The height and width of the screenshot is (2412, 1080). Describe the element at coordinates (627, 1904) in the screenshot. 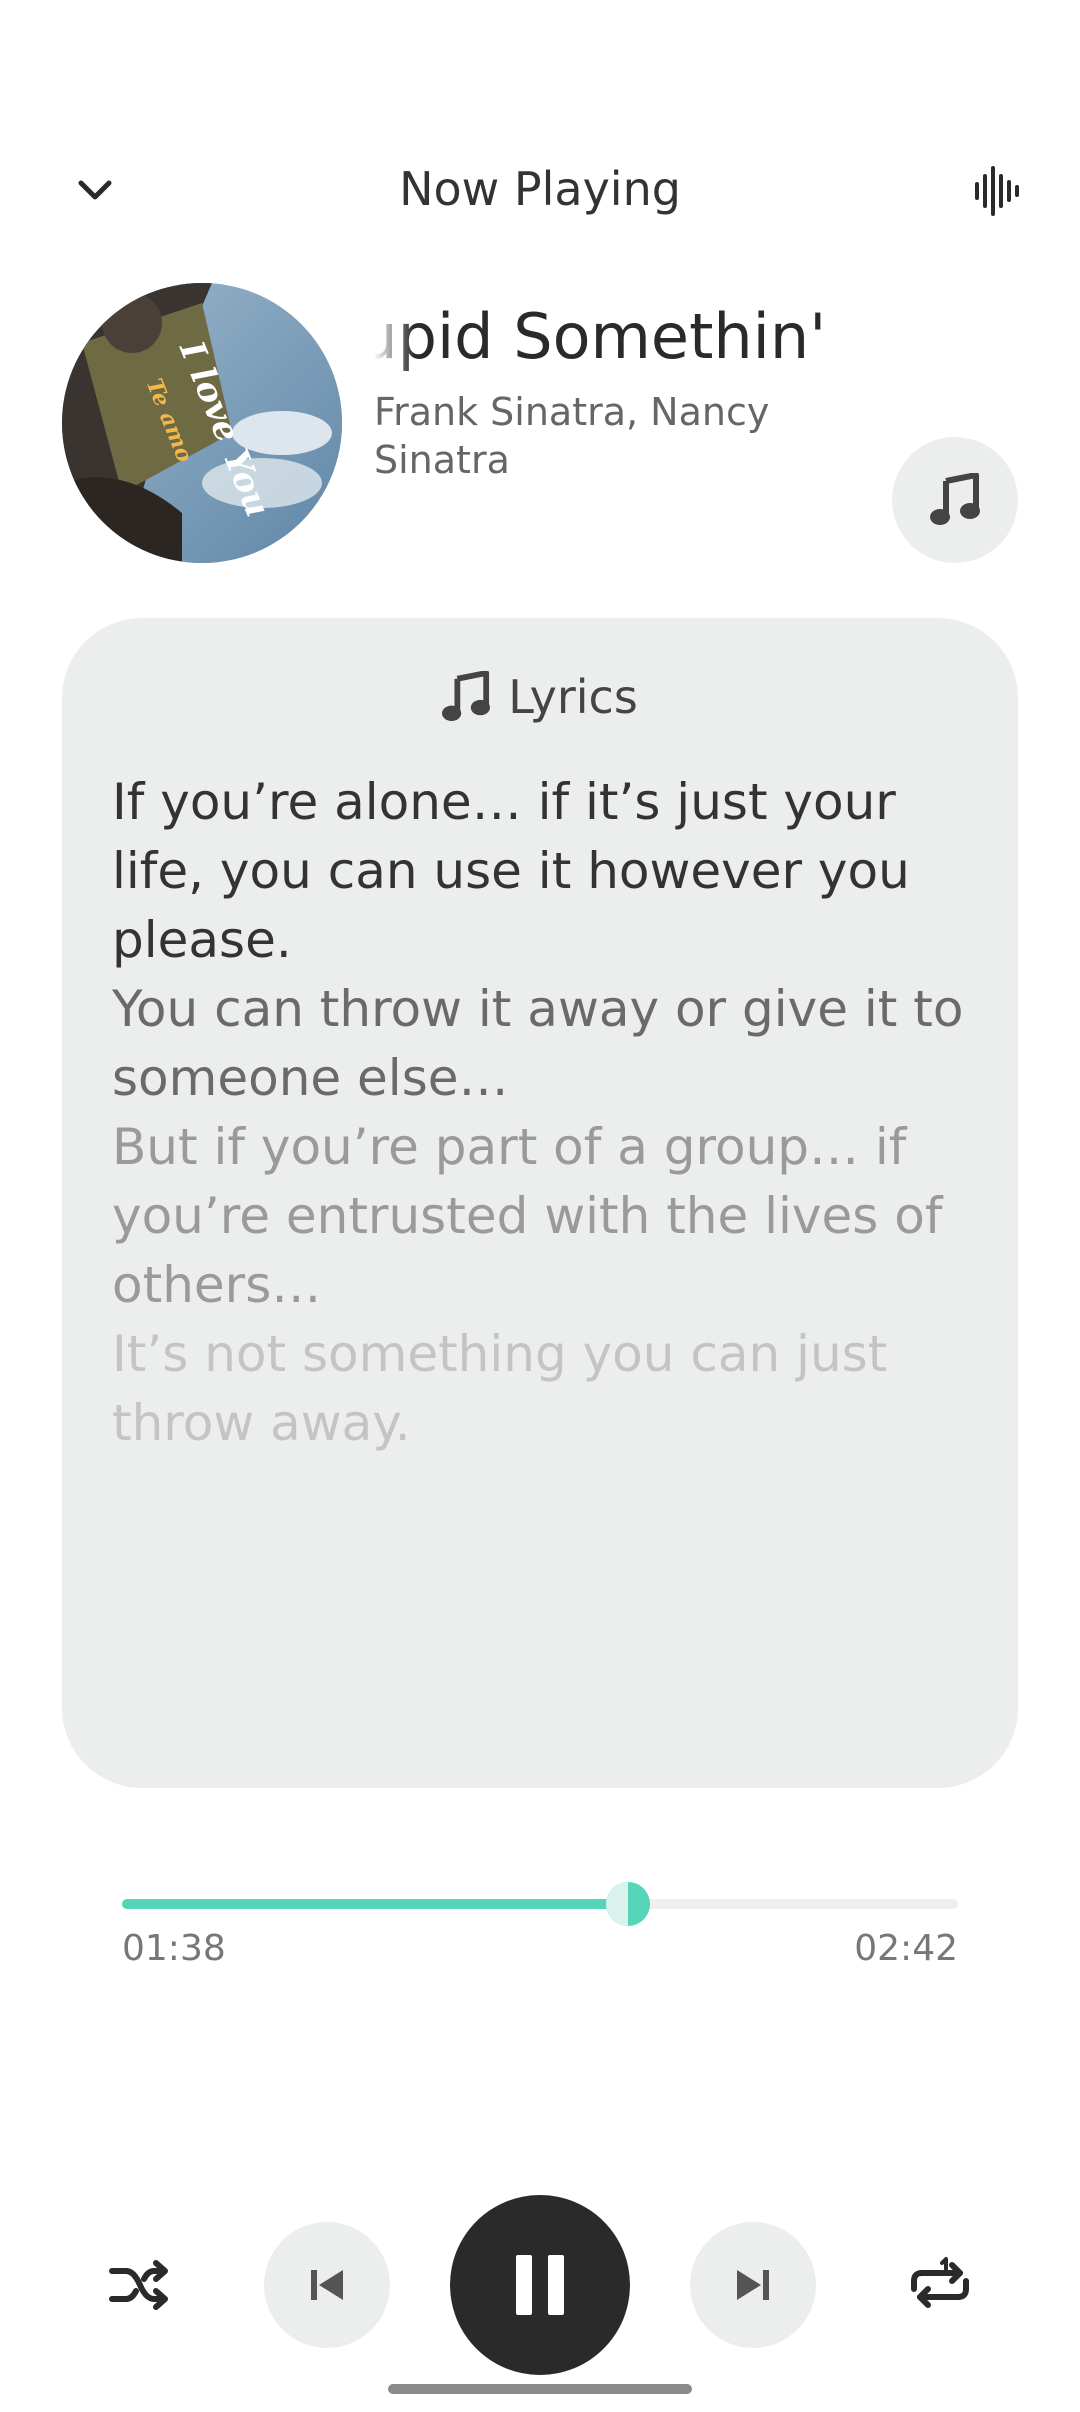

I see `seek-bar-thumb` at that location.